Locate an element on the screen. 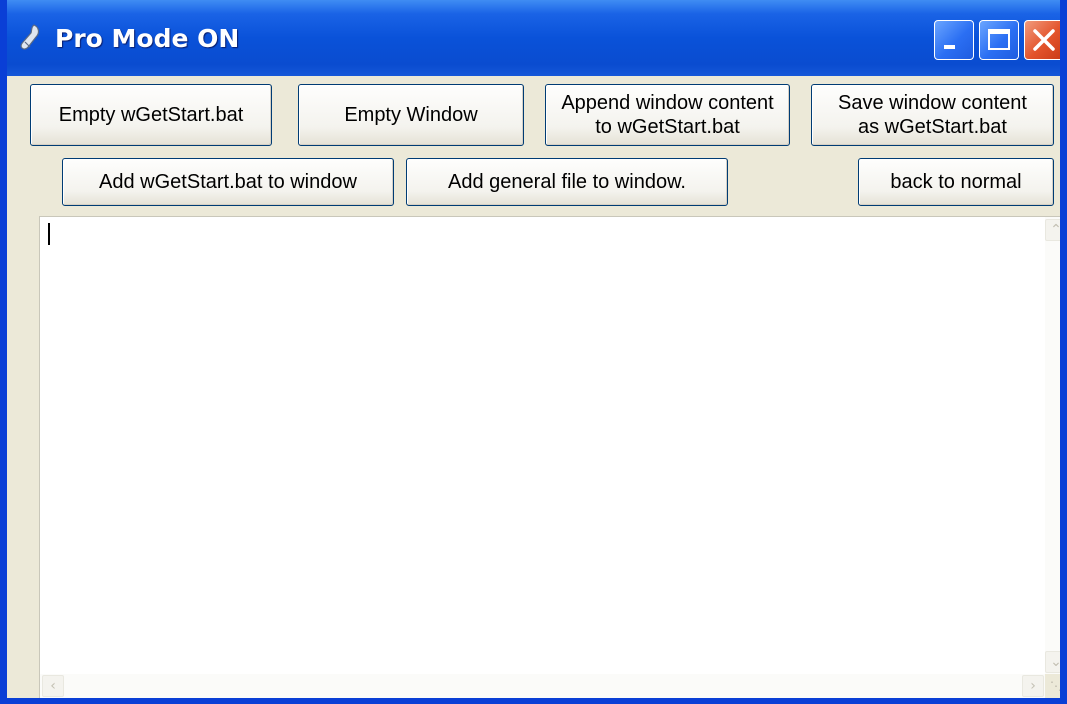 Image resolution: width=1067 pixels, height=704 pixels. maximize-icon is located at coordinates (999, 39).